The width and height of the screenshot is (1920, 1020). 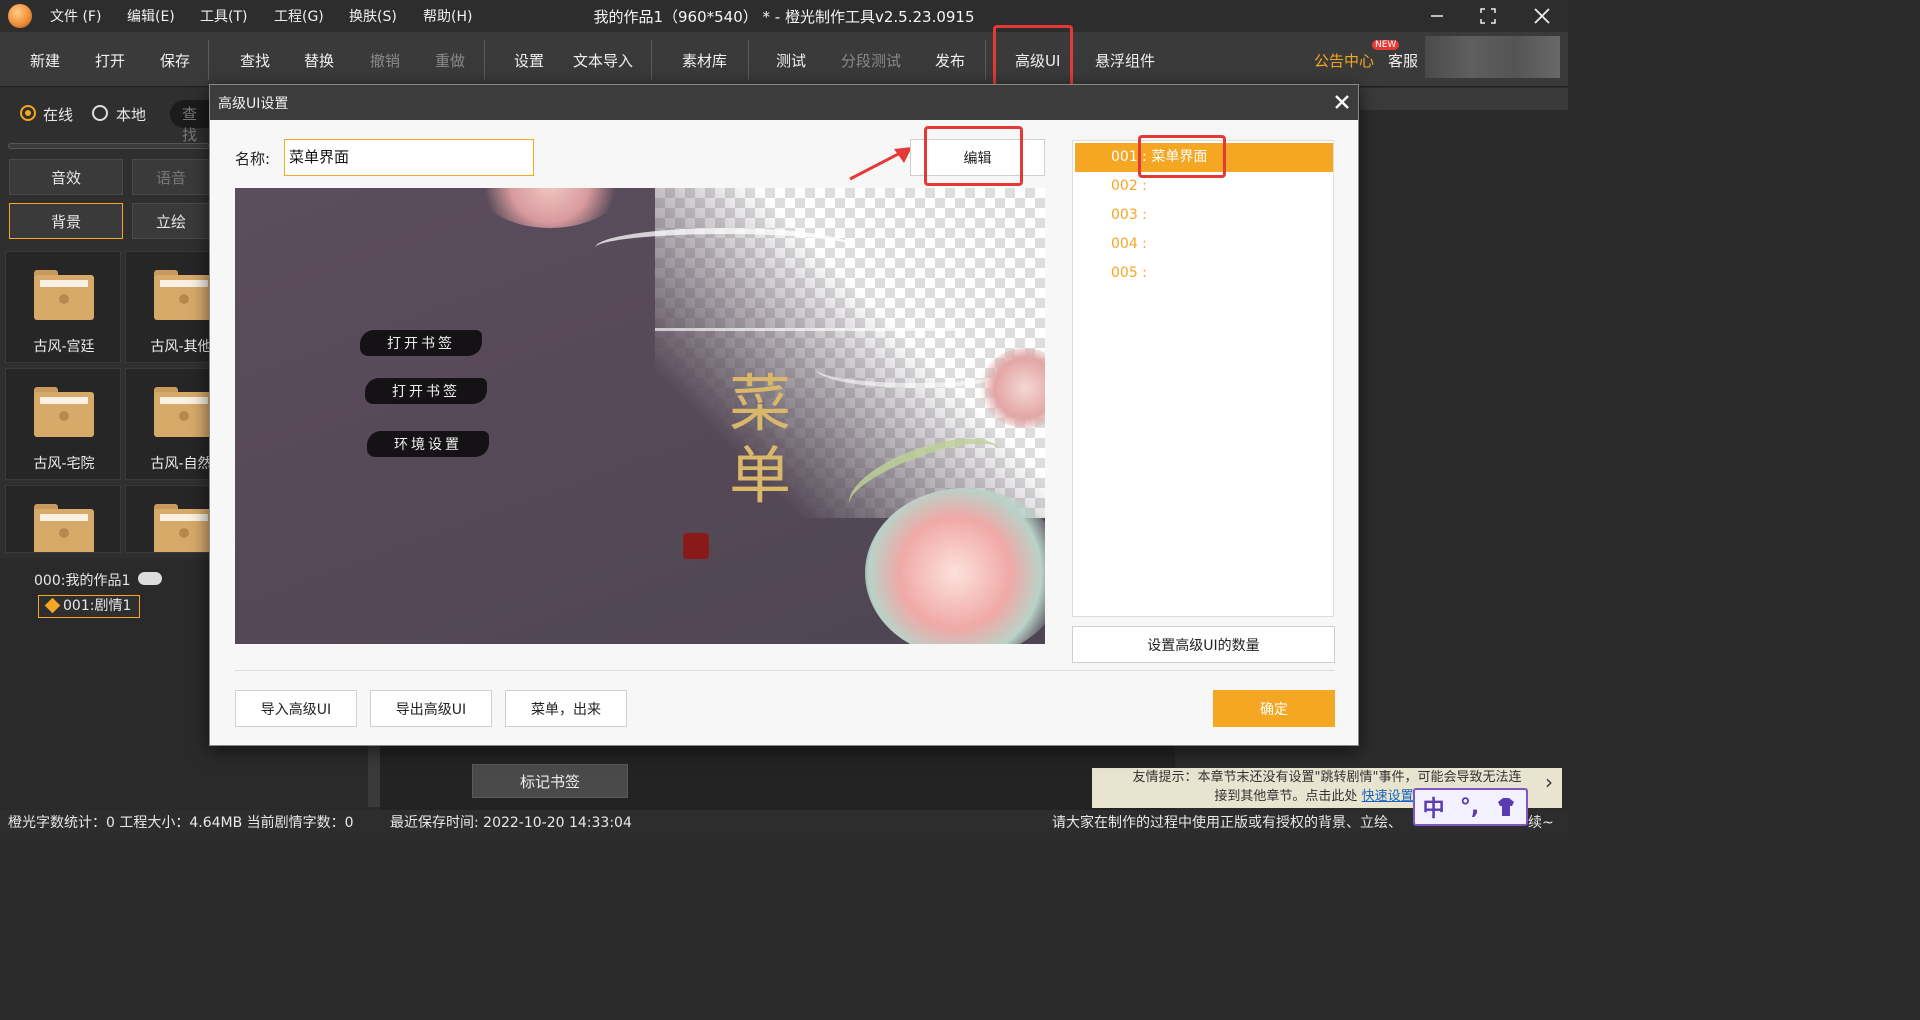 I want to click on preview-button-3: 环境设置, so click(x=428, y=444).